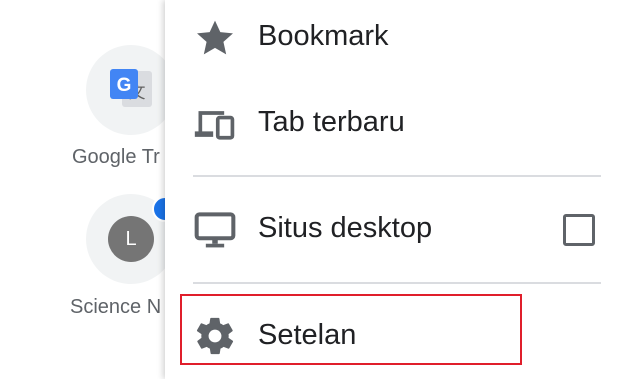 This screenshot has height=379, width=640. Describe the element at coordinates (323, 36) in the screenshot. I see `menu-item-label: Bookmark` at that location.